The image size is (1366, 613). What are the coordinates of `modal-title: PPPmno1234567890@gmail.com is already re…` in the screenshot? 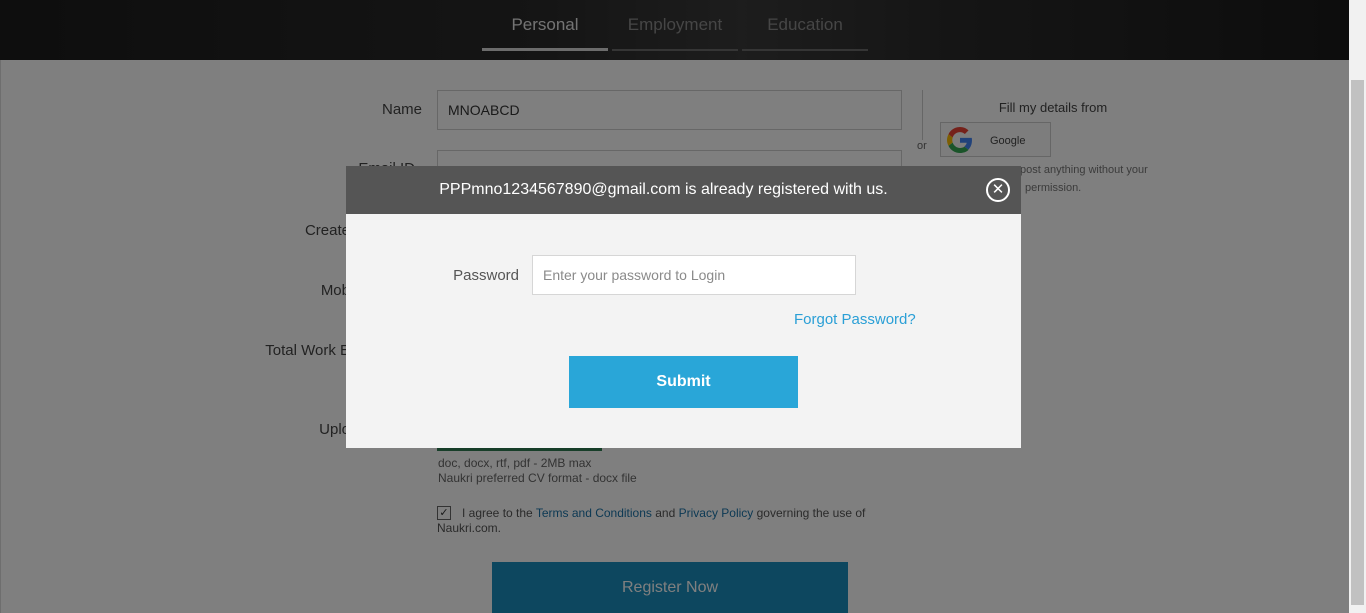 It's located at (663, 189).